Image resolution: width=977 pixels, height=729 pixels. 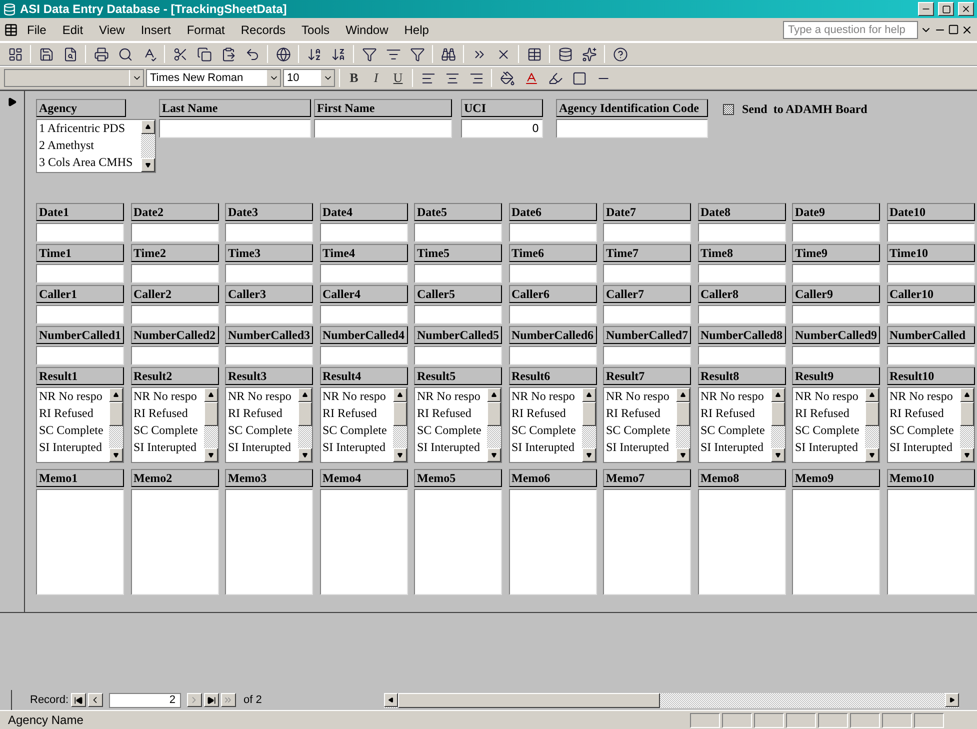 What do you see at coordinates (72, 29) in the screenshot?
I see `menu-item: Edit` at bounding box center [72, 29].